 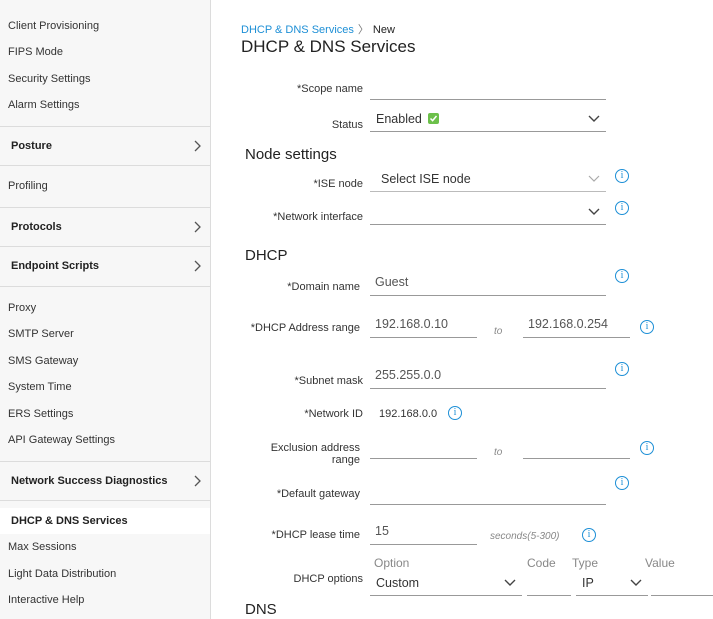 What do you see at coordinates (43, 361) in the screenshot?
I see `sidebar-item-sms-gateway: SMS Gateway` at bounding box center [43, 361].